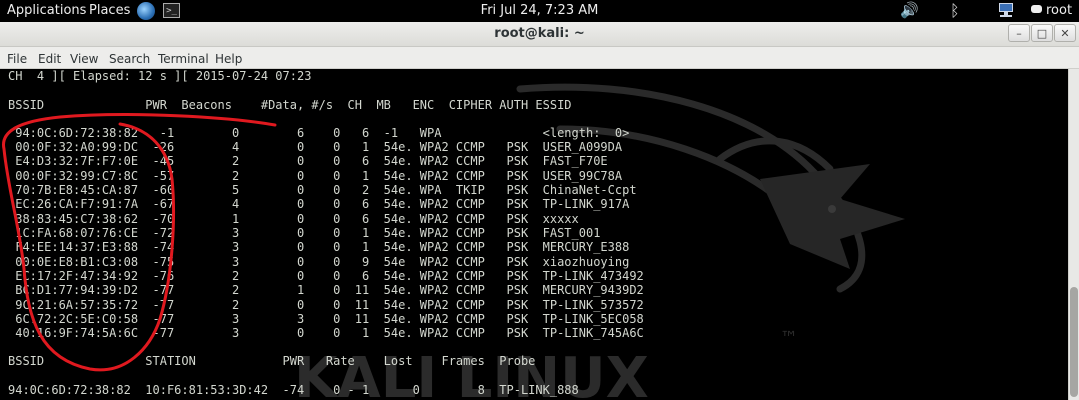  What do you see at coordinates (955, 10) in the screenshot?
I see `bluetooth-icon: ᛒ` at bounding box center [955, 10].